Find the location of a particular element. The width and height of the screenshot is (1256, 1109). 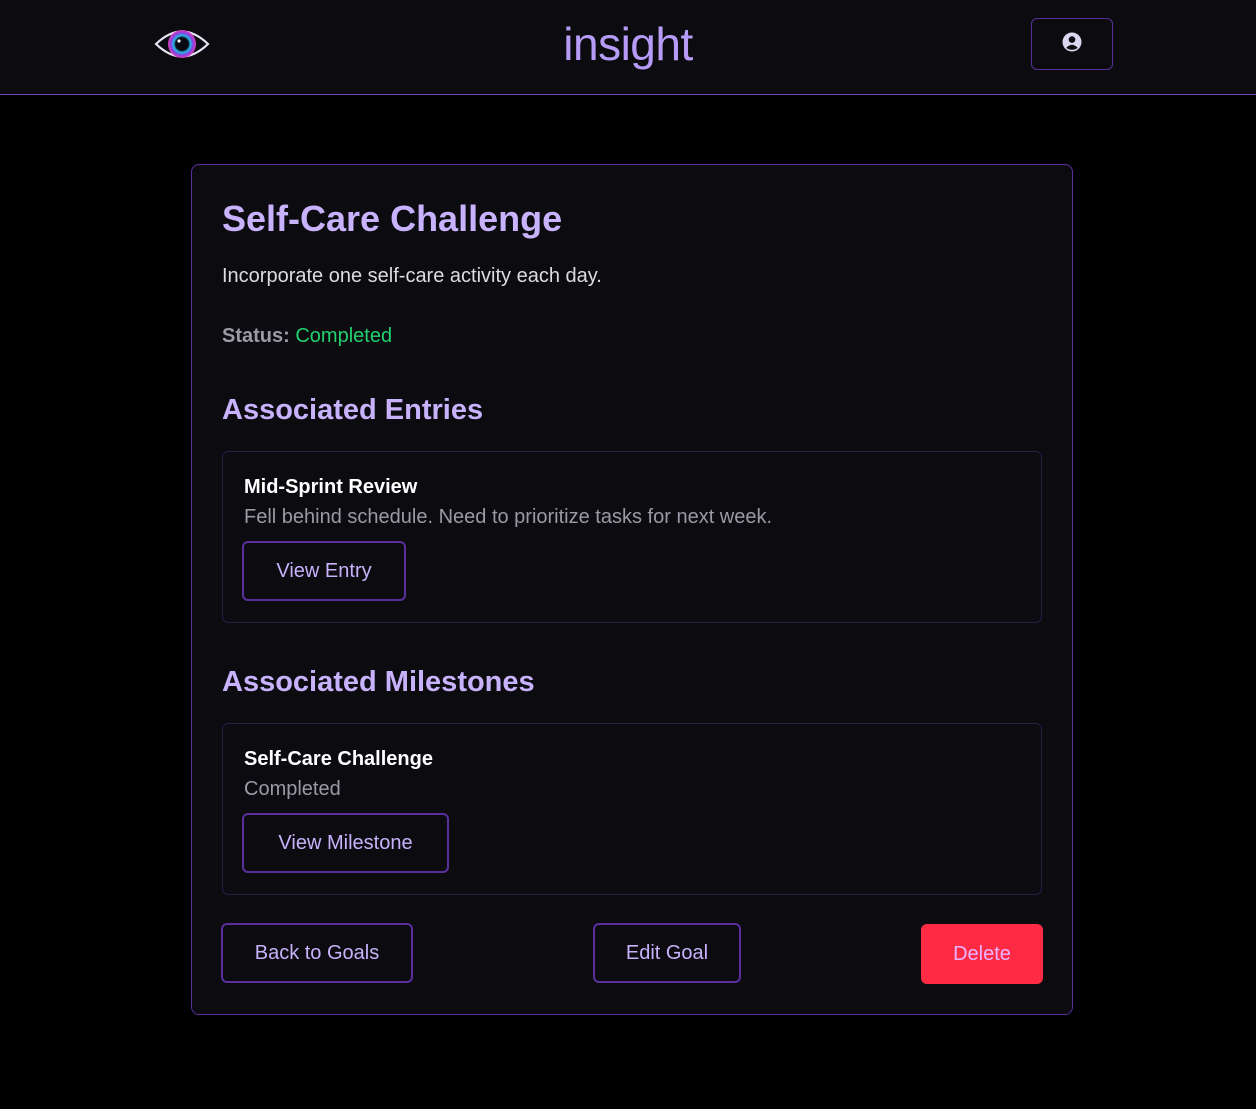

top-navbar: insight is located at coordinates (628, 47).